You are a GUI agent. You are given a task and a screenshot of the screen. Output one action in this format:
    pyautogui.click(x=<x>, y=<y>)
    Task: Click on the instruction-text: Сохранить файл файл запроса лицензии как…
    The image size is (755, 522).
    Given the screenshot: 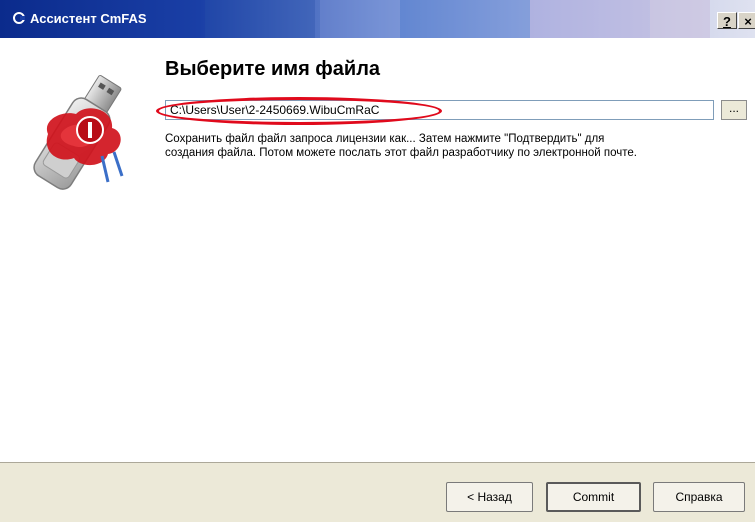 What is the action you would take?
    pyautogui.click(x=457, y=146)
    